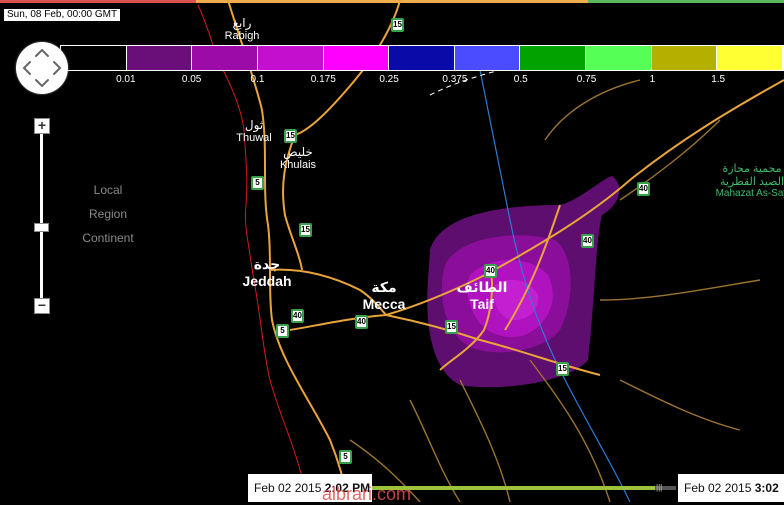  I want to click on zoom-out-button: −, so click(42, 306).